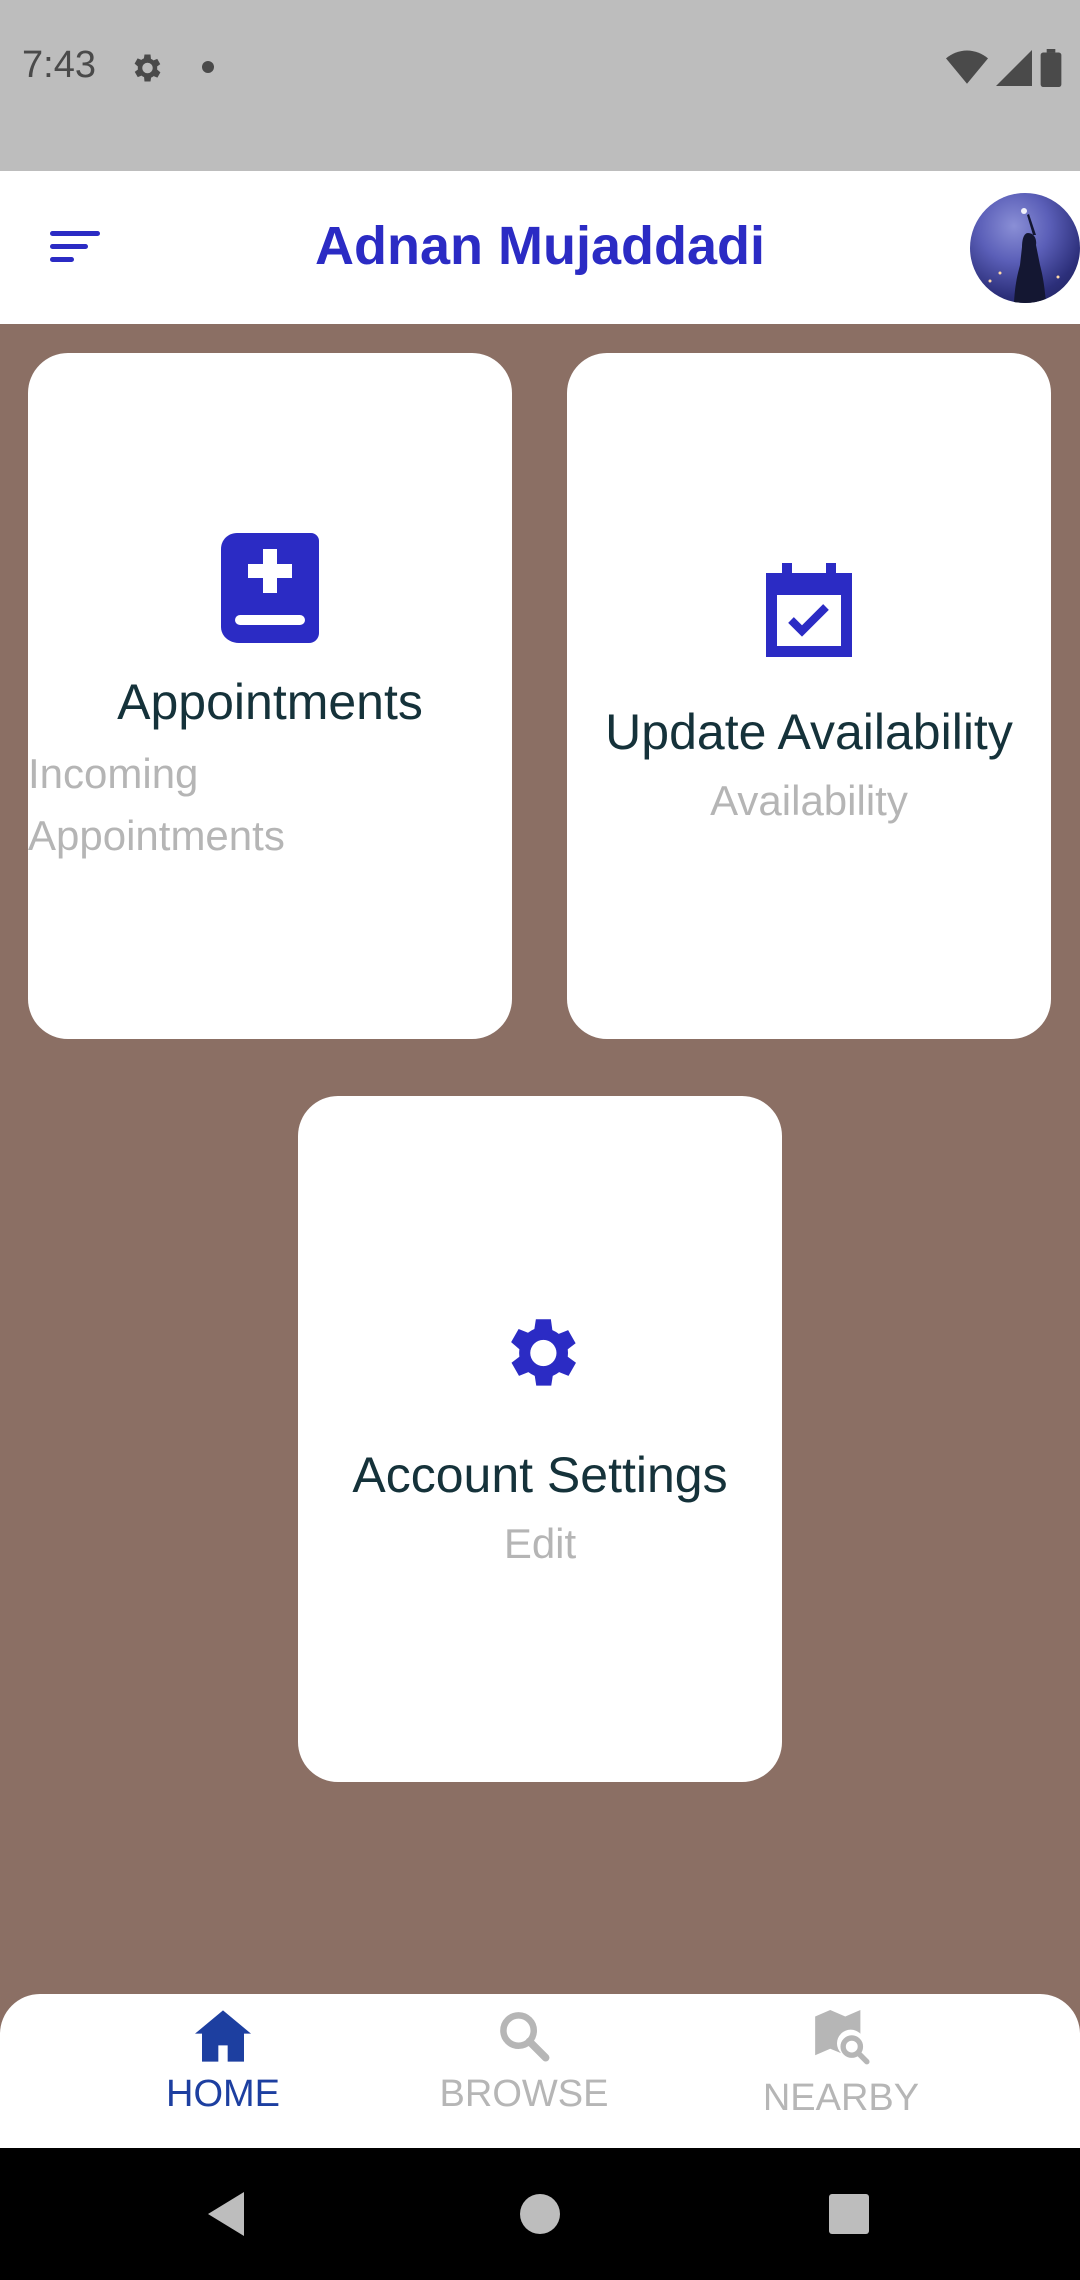  I want to click on update-availability-title: Update Availability, so click(809, 732).